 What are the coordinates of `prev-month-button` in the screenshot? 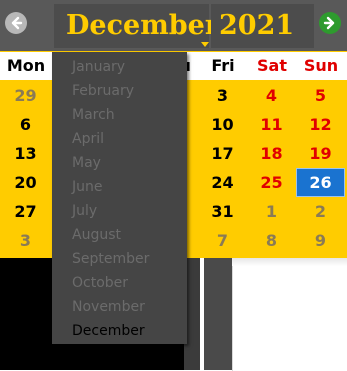 It's located at (16, 23).